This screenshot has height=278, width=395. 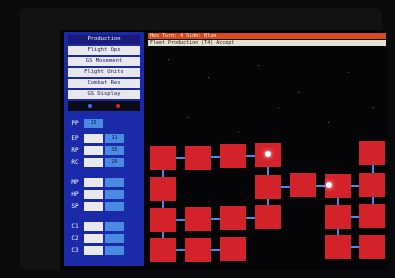 I want to click on selected-unit-marker, so click(x=268, y=154).